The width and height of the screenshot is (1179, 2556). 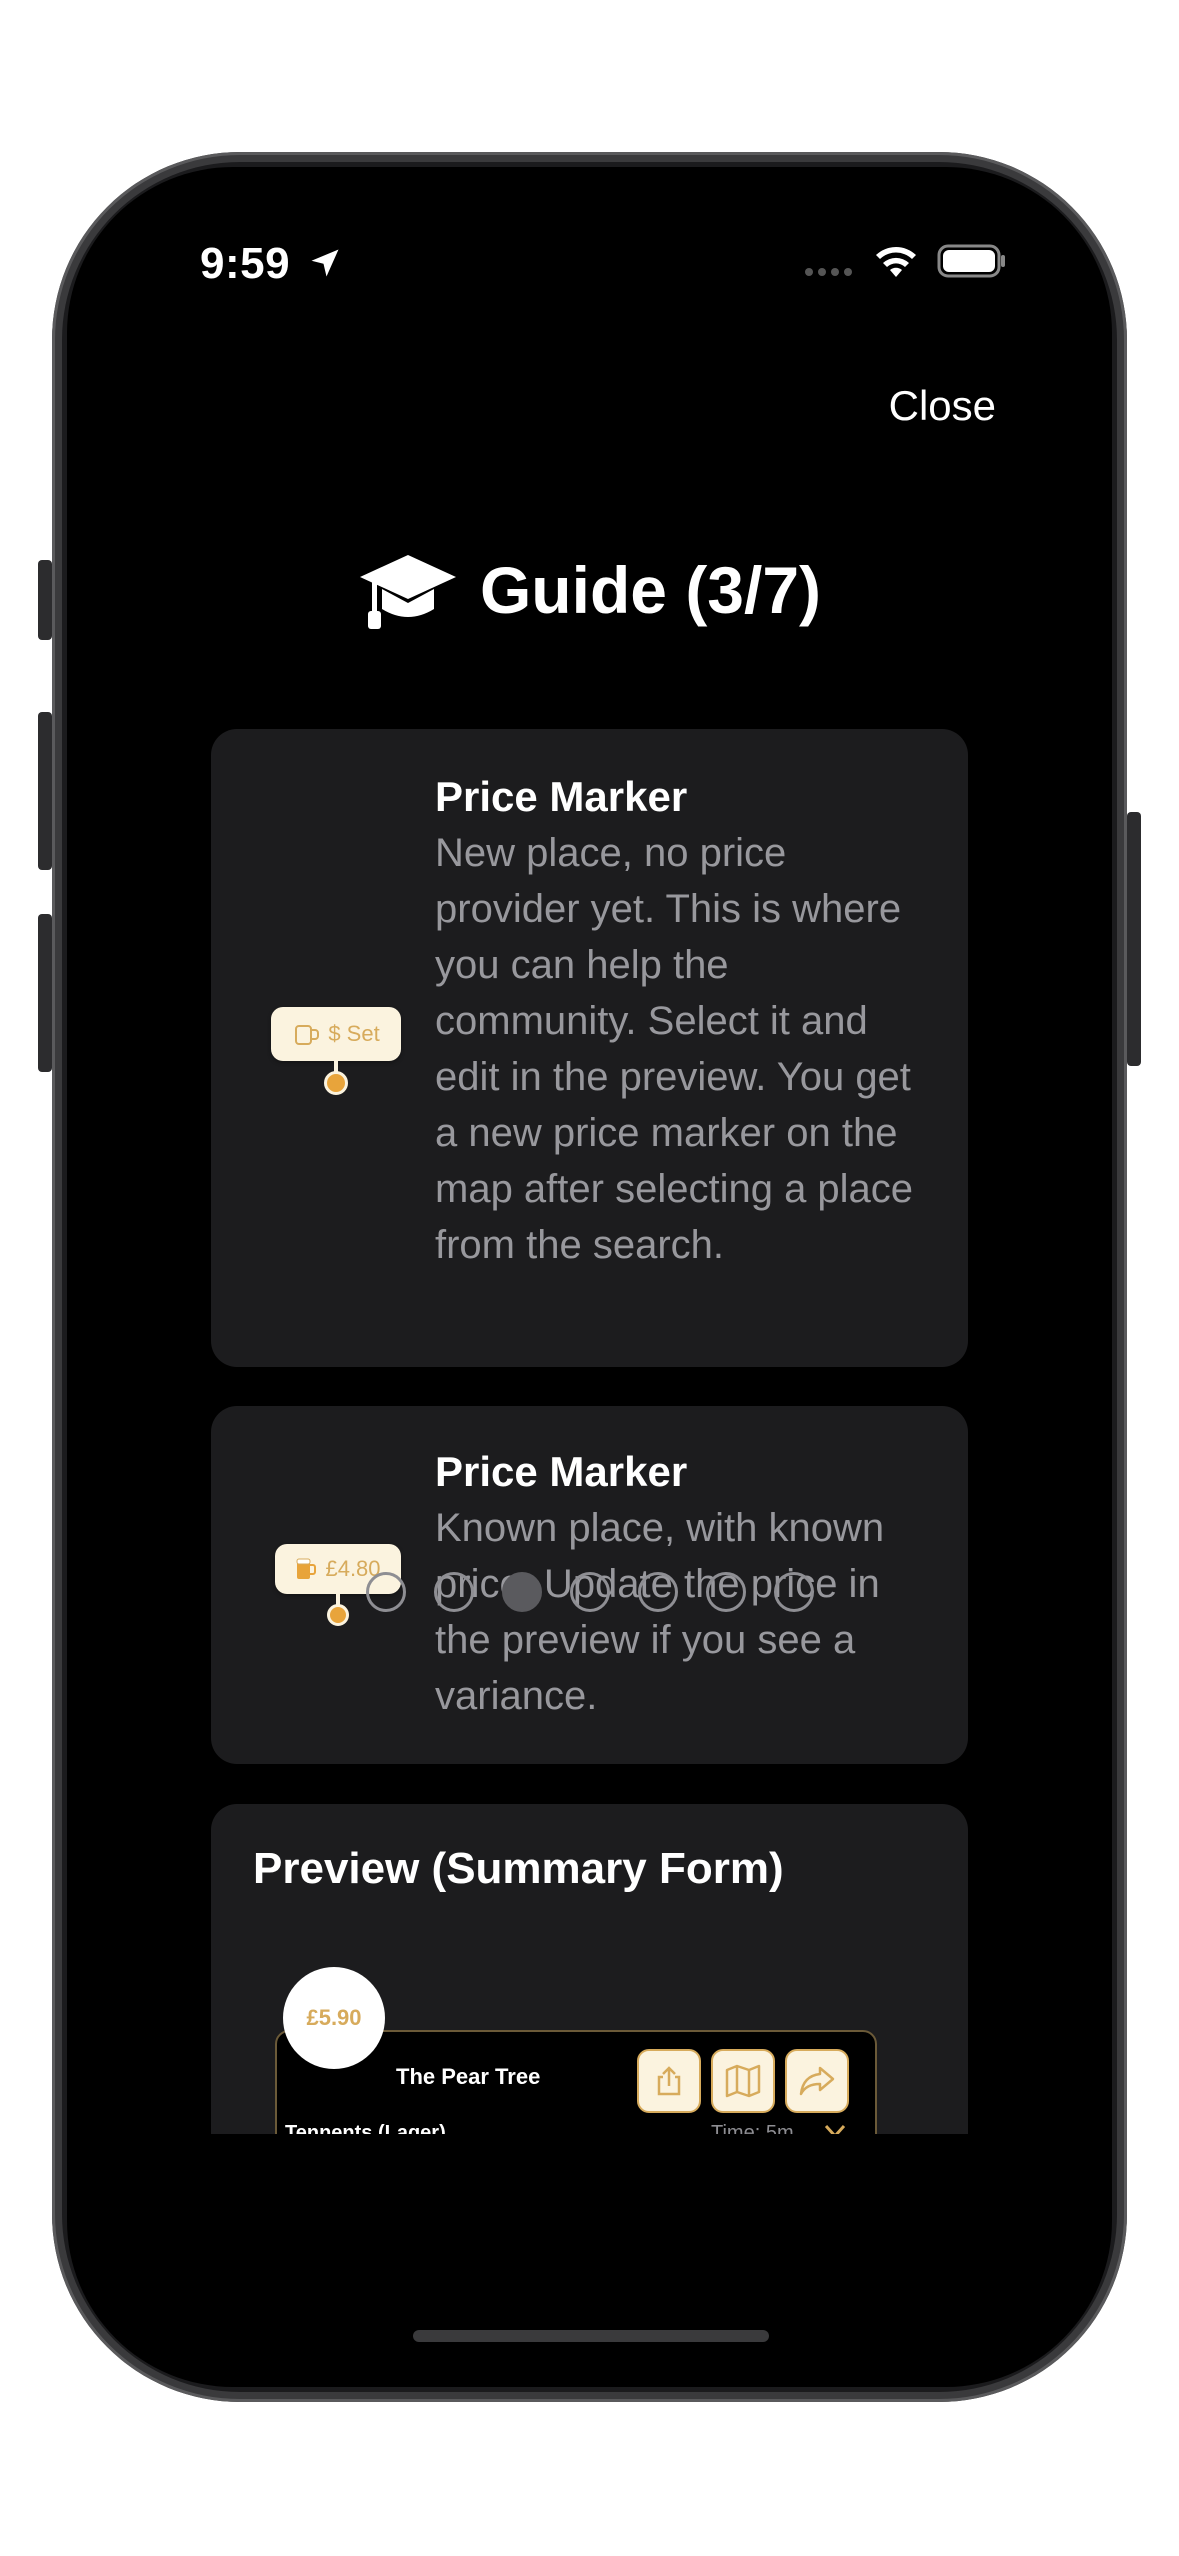 What do you see at coordinates (45, 993) in the screenshot?
I see `volume-down-button` at bounding box center [45, 993].